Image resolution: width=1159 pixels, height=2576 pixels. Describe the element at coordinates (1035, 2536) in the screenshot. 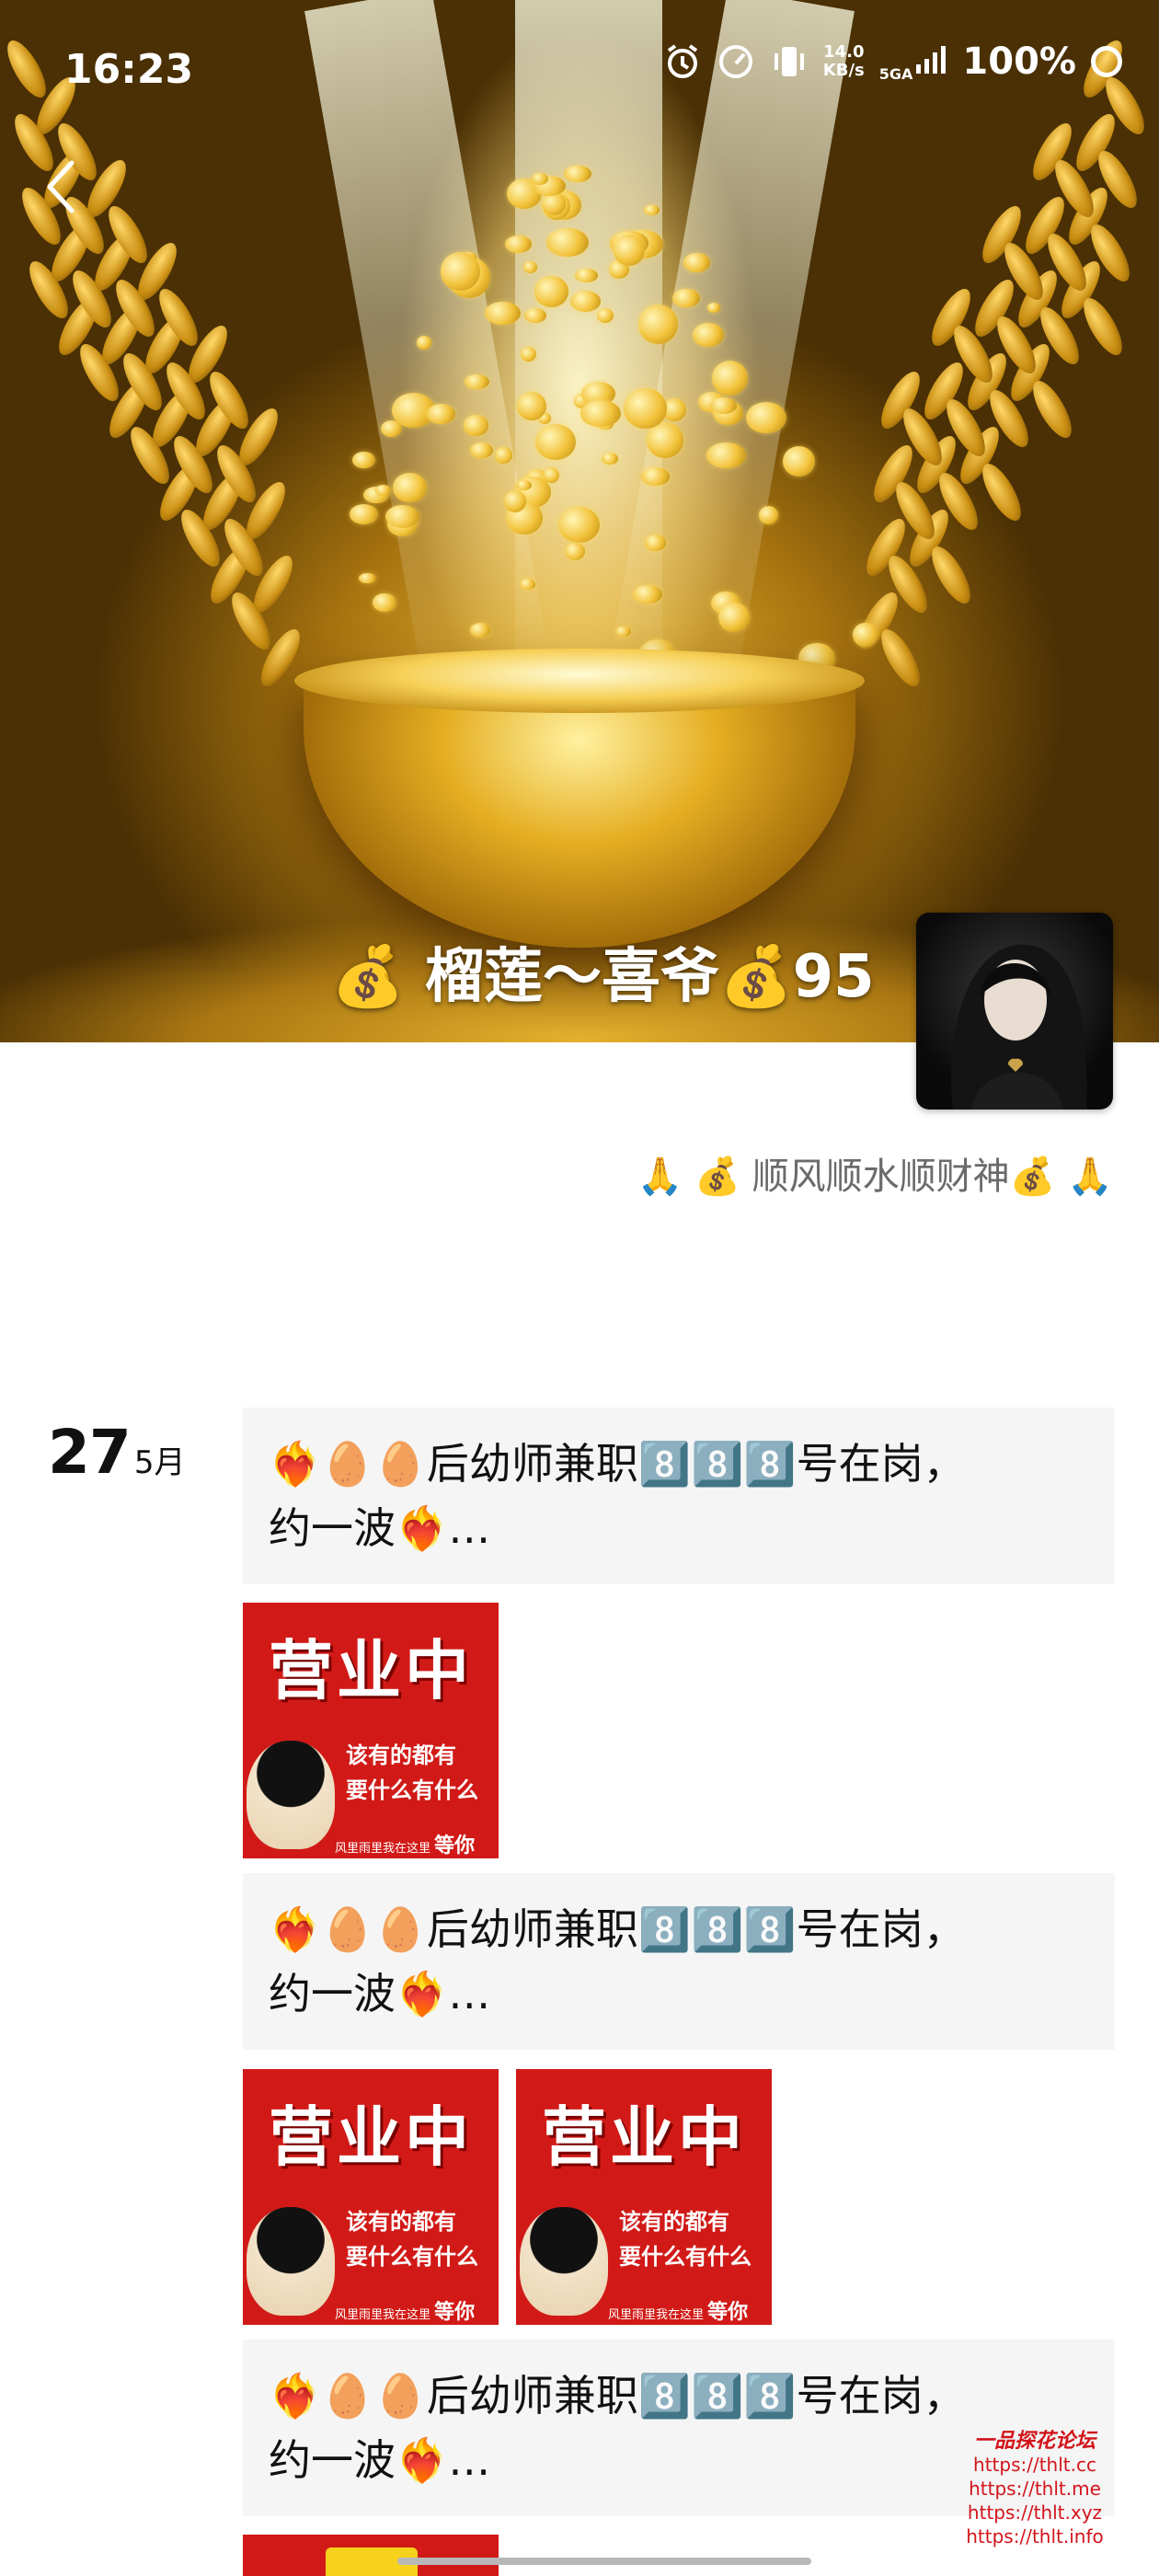

I see `watermark-url: https://thlt.info` at that location.